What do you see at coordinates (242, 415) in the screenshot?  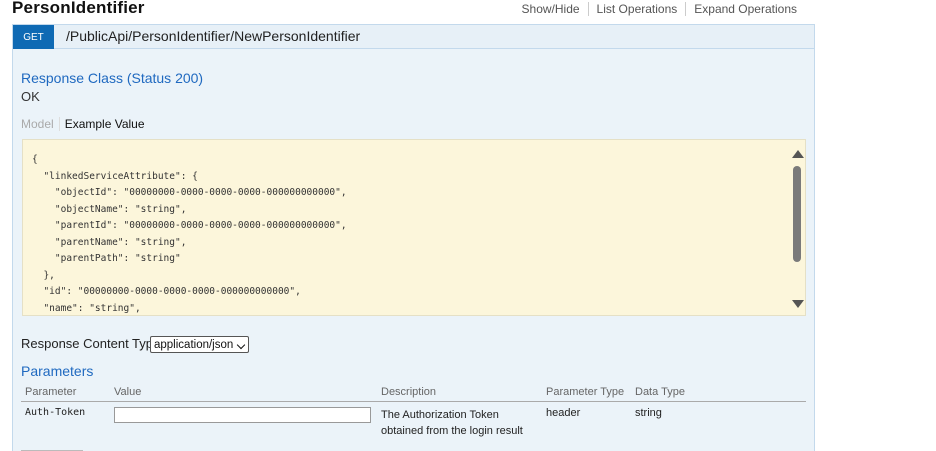 I see `auth-token-input` at bounding box center [242, 415].